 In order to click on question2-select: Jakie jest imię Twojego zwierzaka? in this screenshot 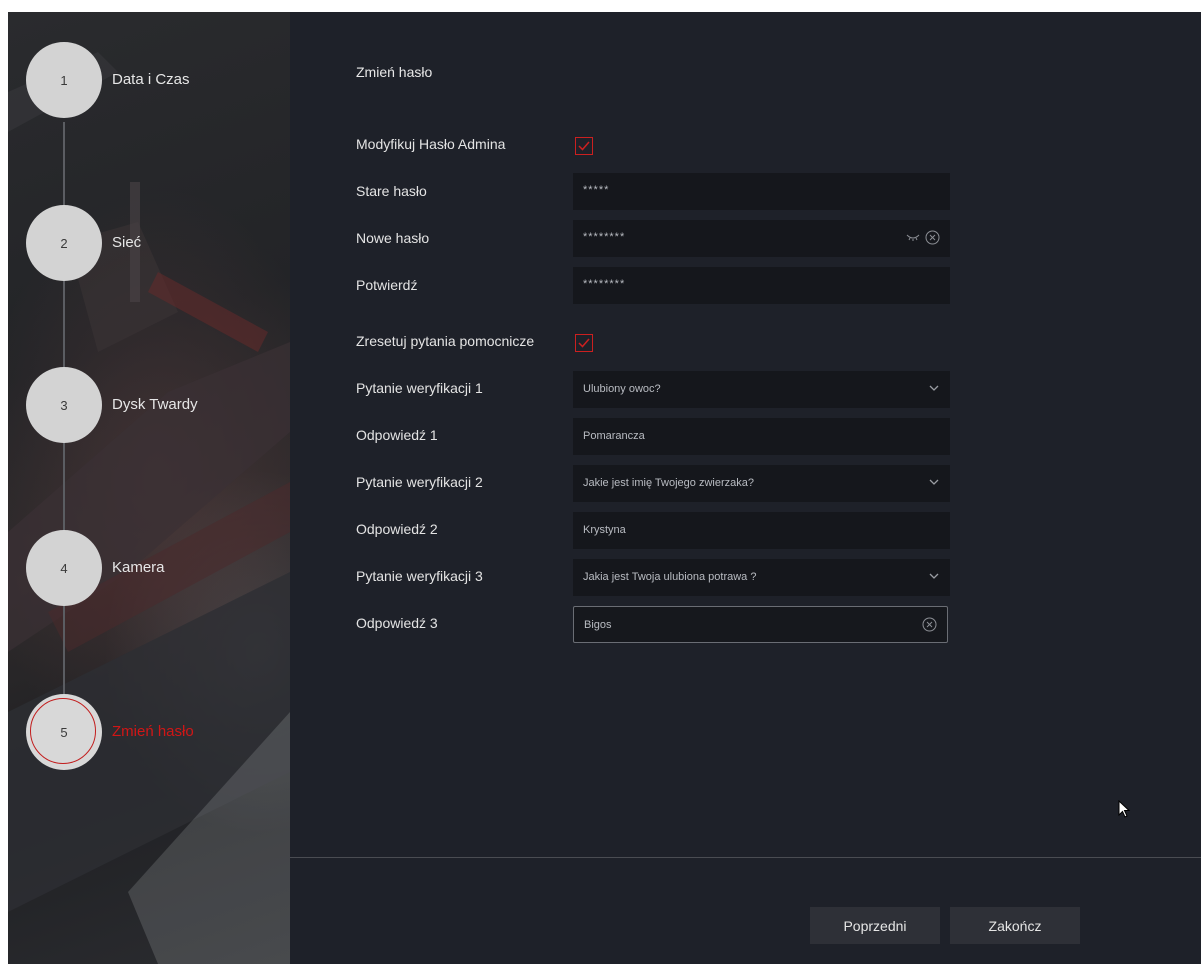, I will do `click(761, 483)`.